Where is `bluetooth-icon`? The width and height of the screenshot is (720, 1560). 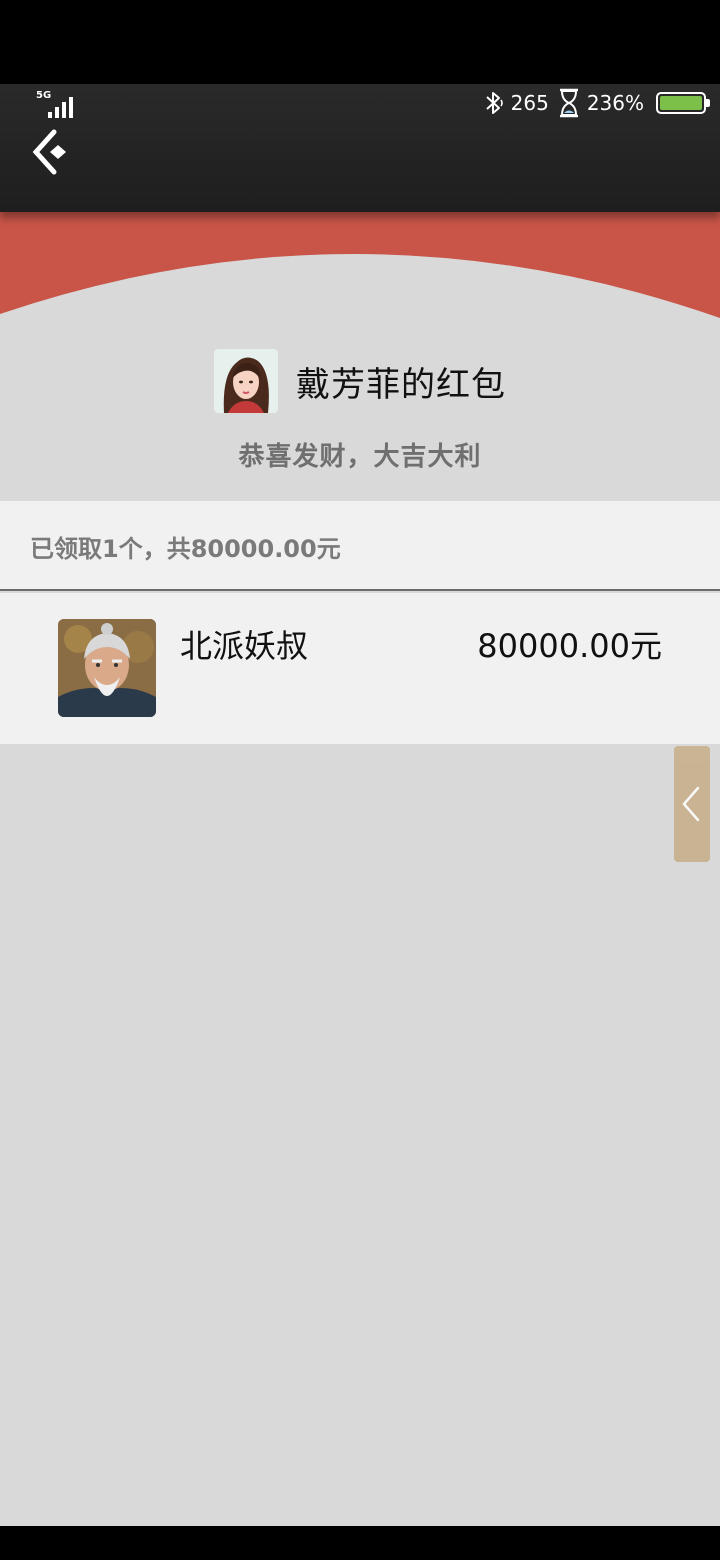
bluetooth-icon is located at coordinates (494, 103).